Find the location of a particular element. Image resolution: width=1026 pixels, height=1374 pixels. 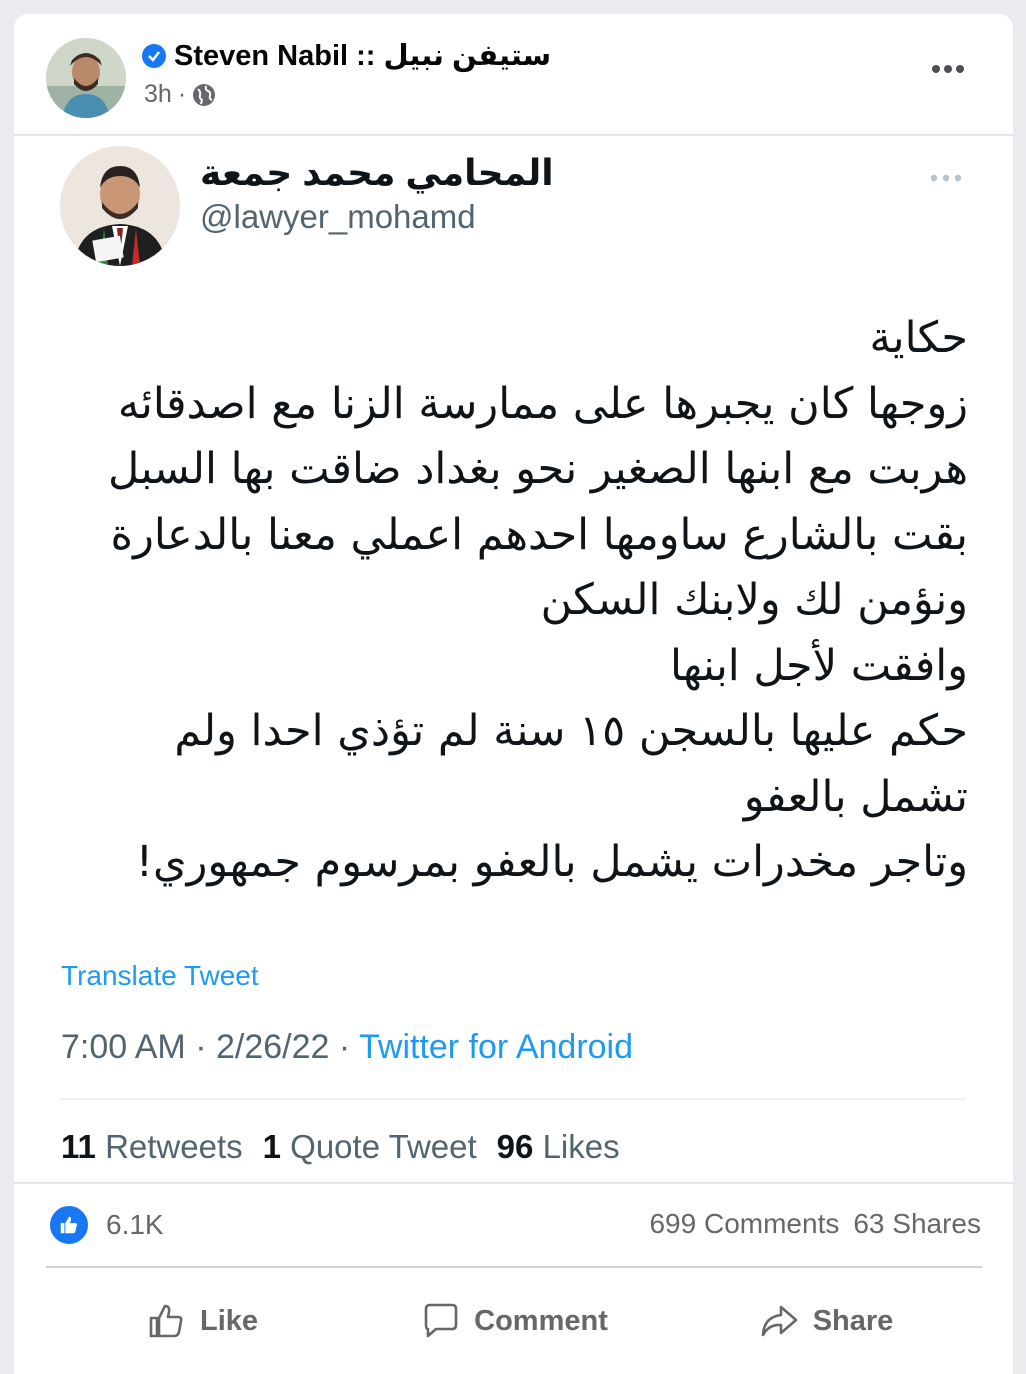

share-button: Share is located at coordinates (826, 1321).